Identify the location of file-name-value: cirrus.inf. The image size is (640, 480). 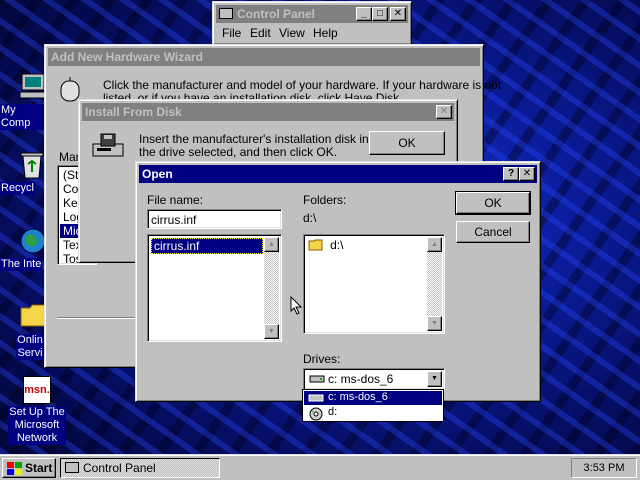
(174, 220).